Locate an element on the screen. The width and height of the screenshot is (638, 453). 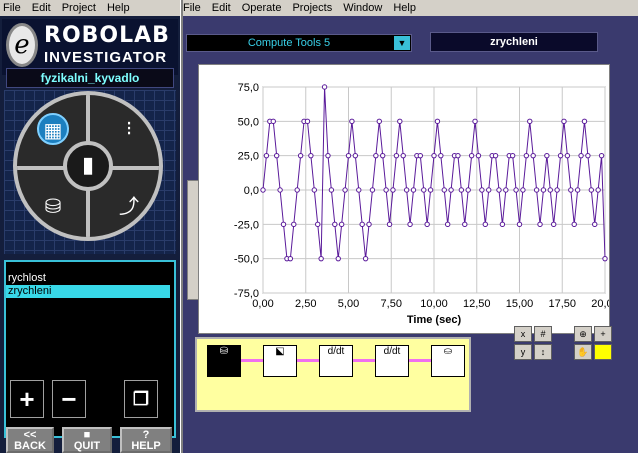
dropdown-arrow-icon: ▼ is located at coordinates (402, 43).